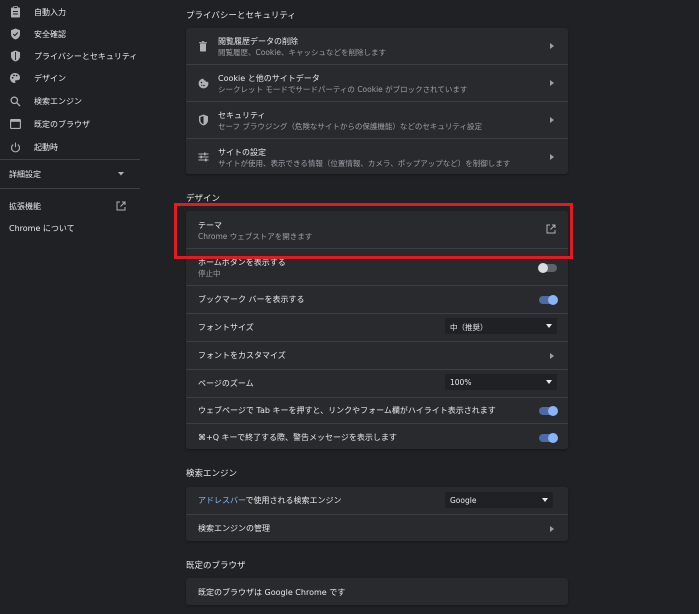  I want to click on power-icon, so click(15, 147).